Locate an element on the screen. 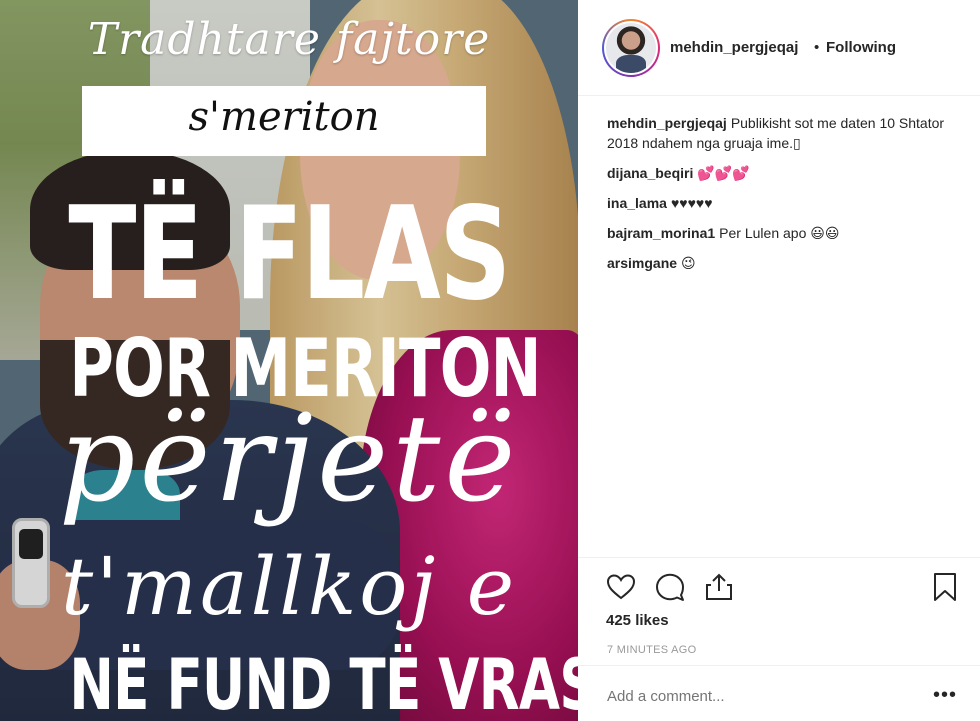 The image size is (980, 721). likes-count: 425 likes is located at coordinates (637, 620).